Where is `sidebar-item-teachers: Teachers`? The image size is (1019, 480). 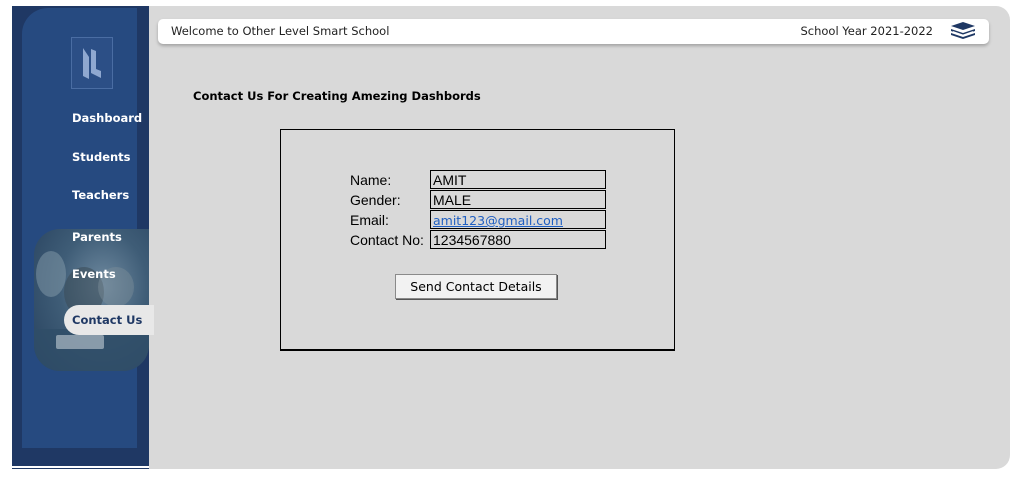
sidebar-item-teachers: Teachers is located at coordinates (100, 195).